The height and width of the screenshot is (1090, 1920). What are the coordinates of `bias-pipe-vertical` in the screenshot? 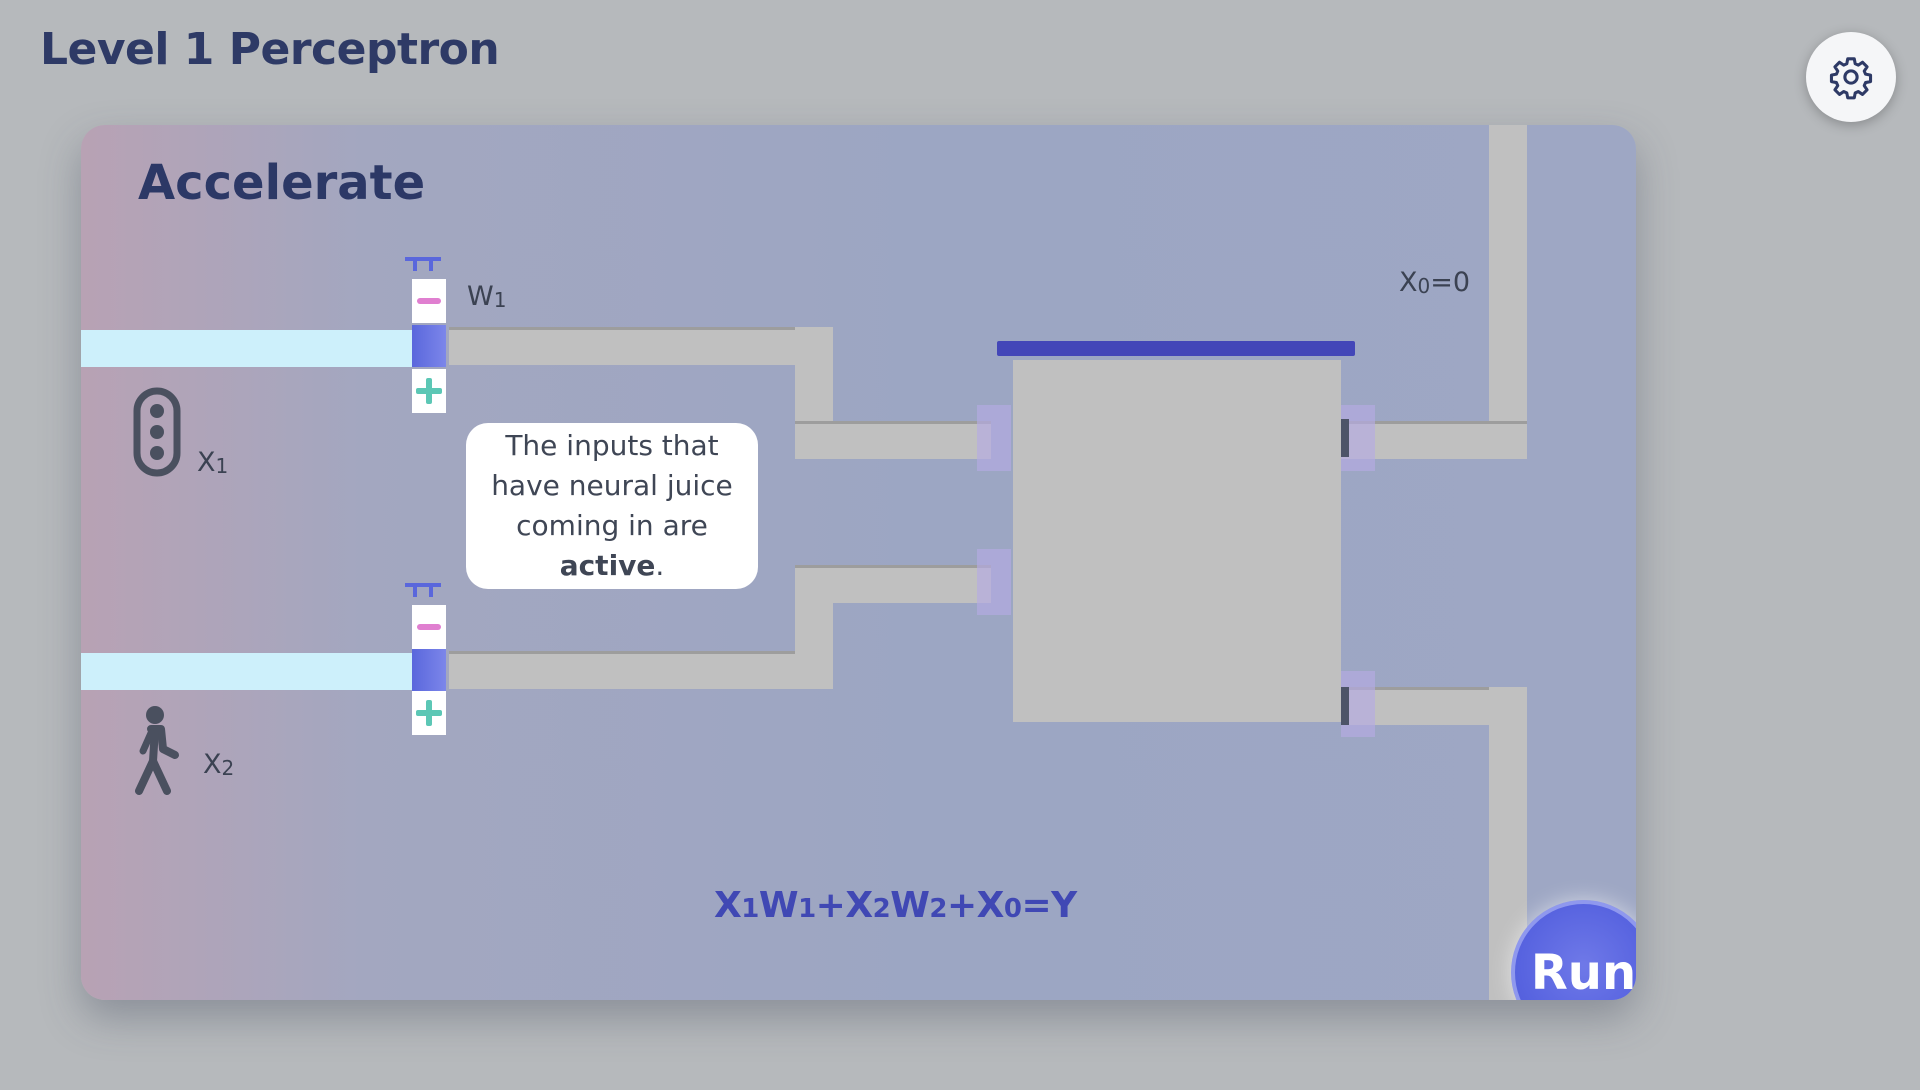 It's located at (1508, 292).